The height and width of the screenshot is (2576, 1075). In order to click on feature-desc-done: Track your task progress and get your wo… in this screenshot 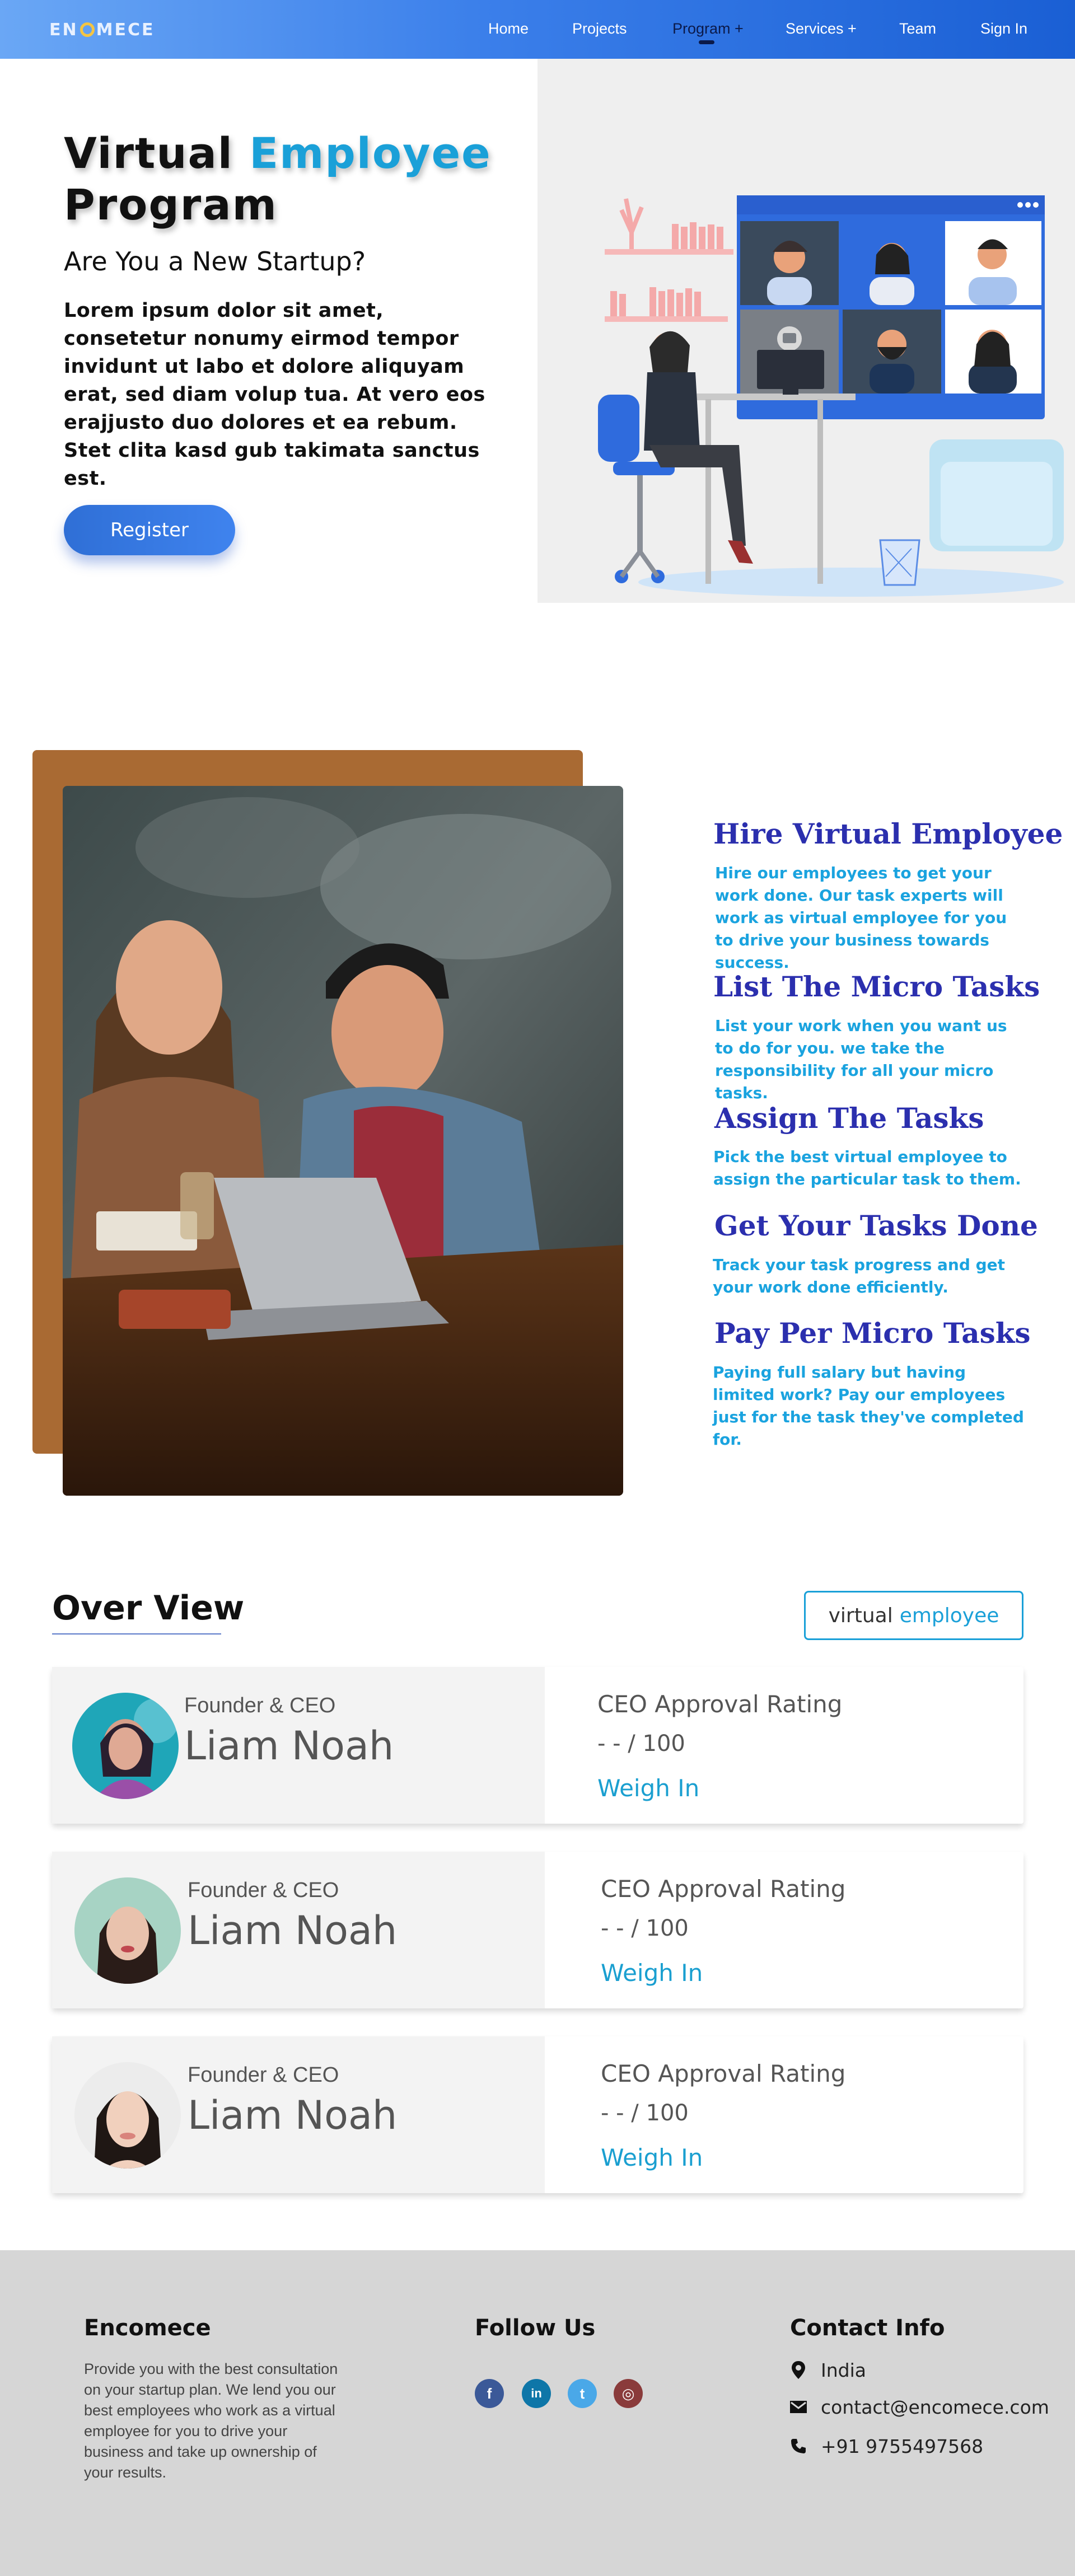, I will do `click(860, 1276)`.